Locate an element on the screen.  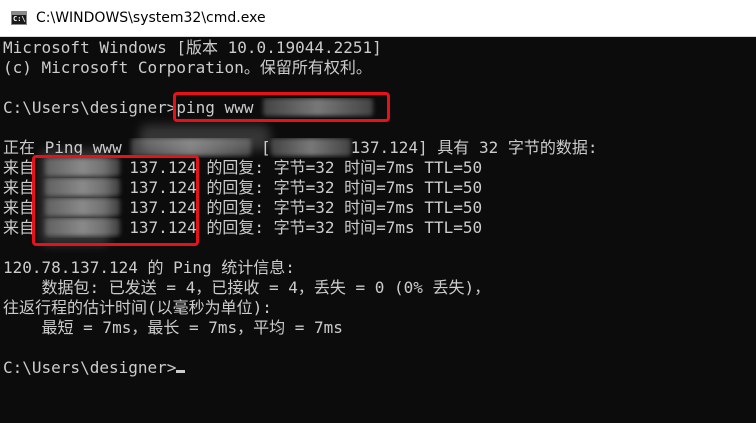
banner-line-1: Microsoft Windows [版本 10.0.19044.2251] is located at coordinates (192, 47).